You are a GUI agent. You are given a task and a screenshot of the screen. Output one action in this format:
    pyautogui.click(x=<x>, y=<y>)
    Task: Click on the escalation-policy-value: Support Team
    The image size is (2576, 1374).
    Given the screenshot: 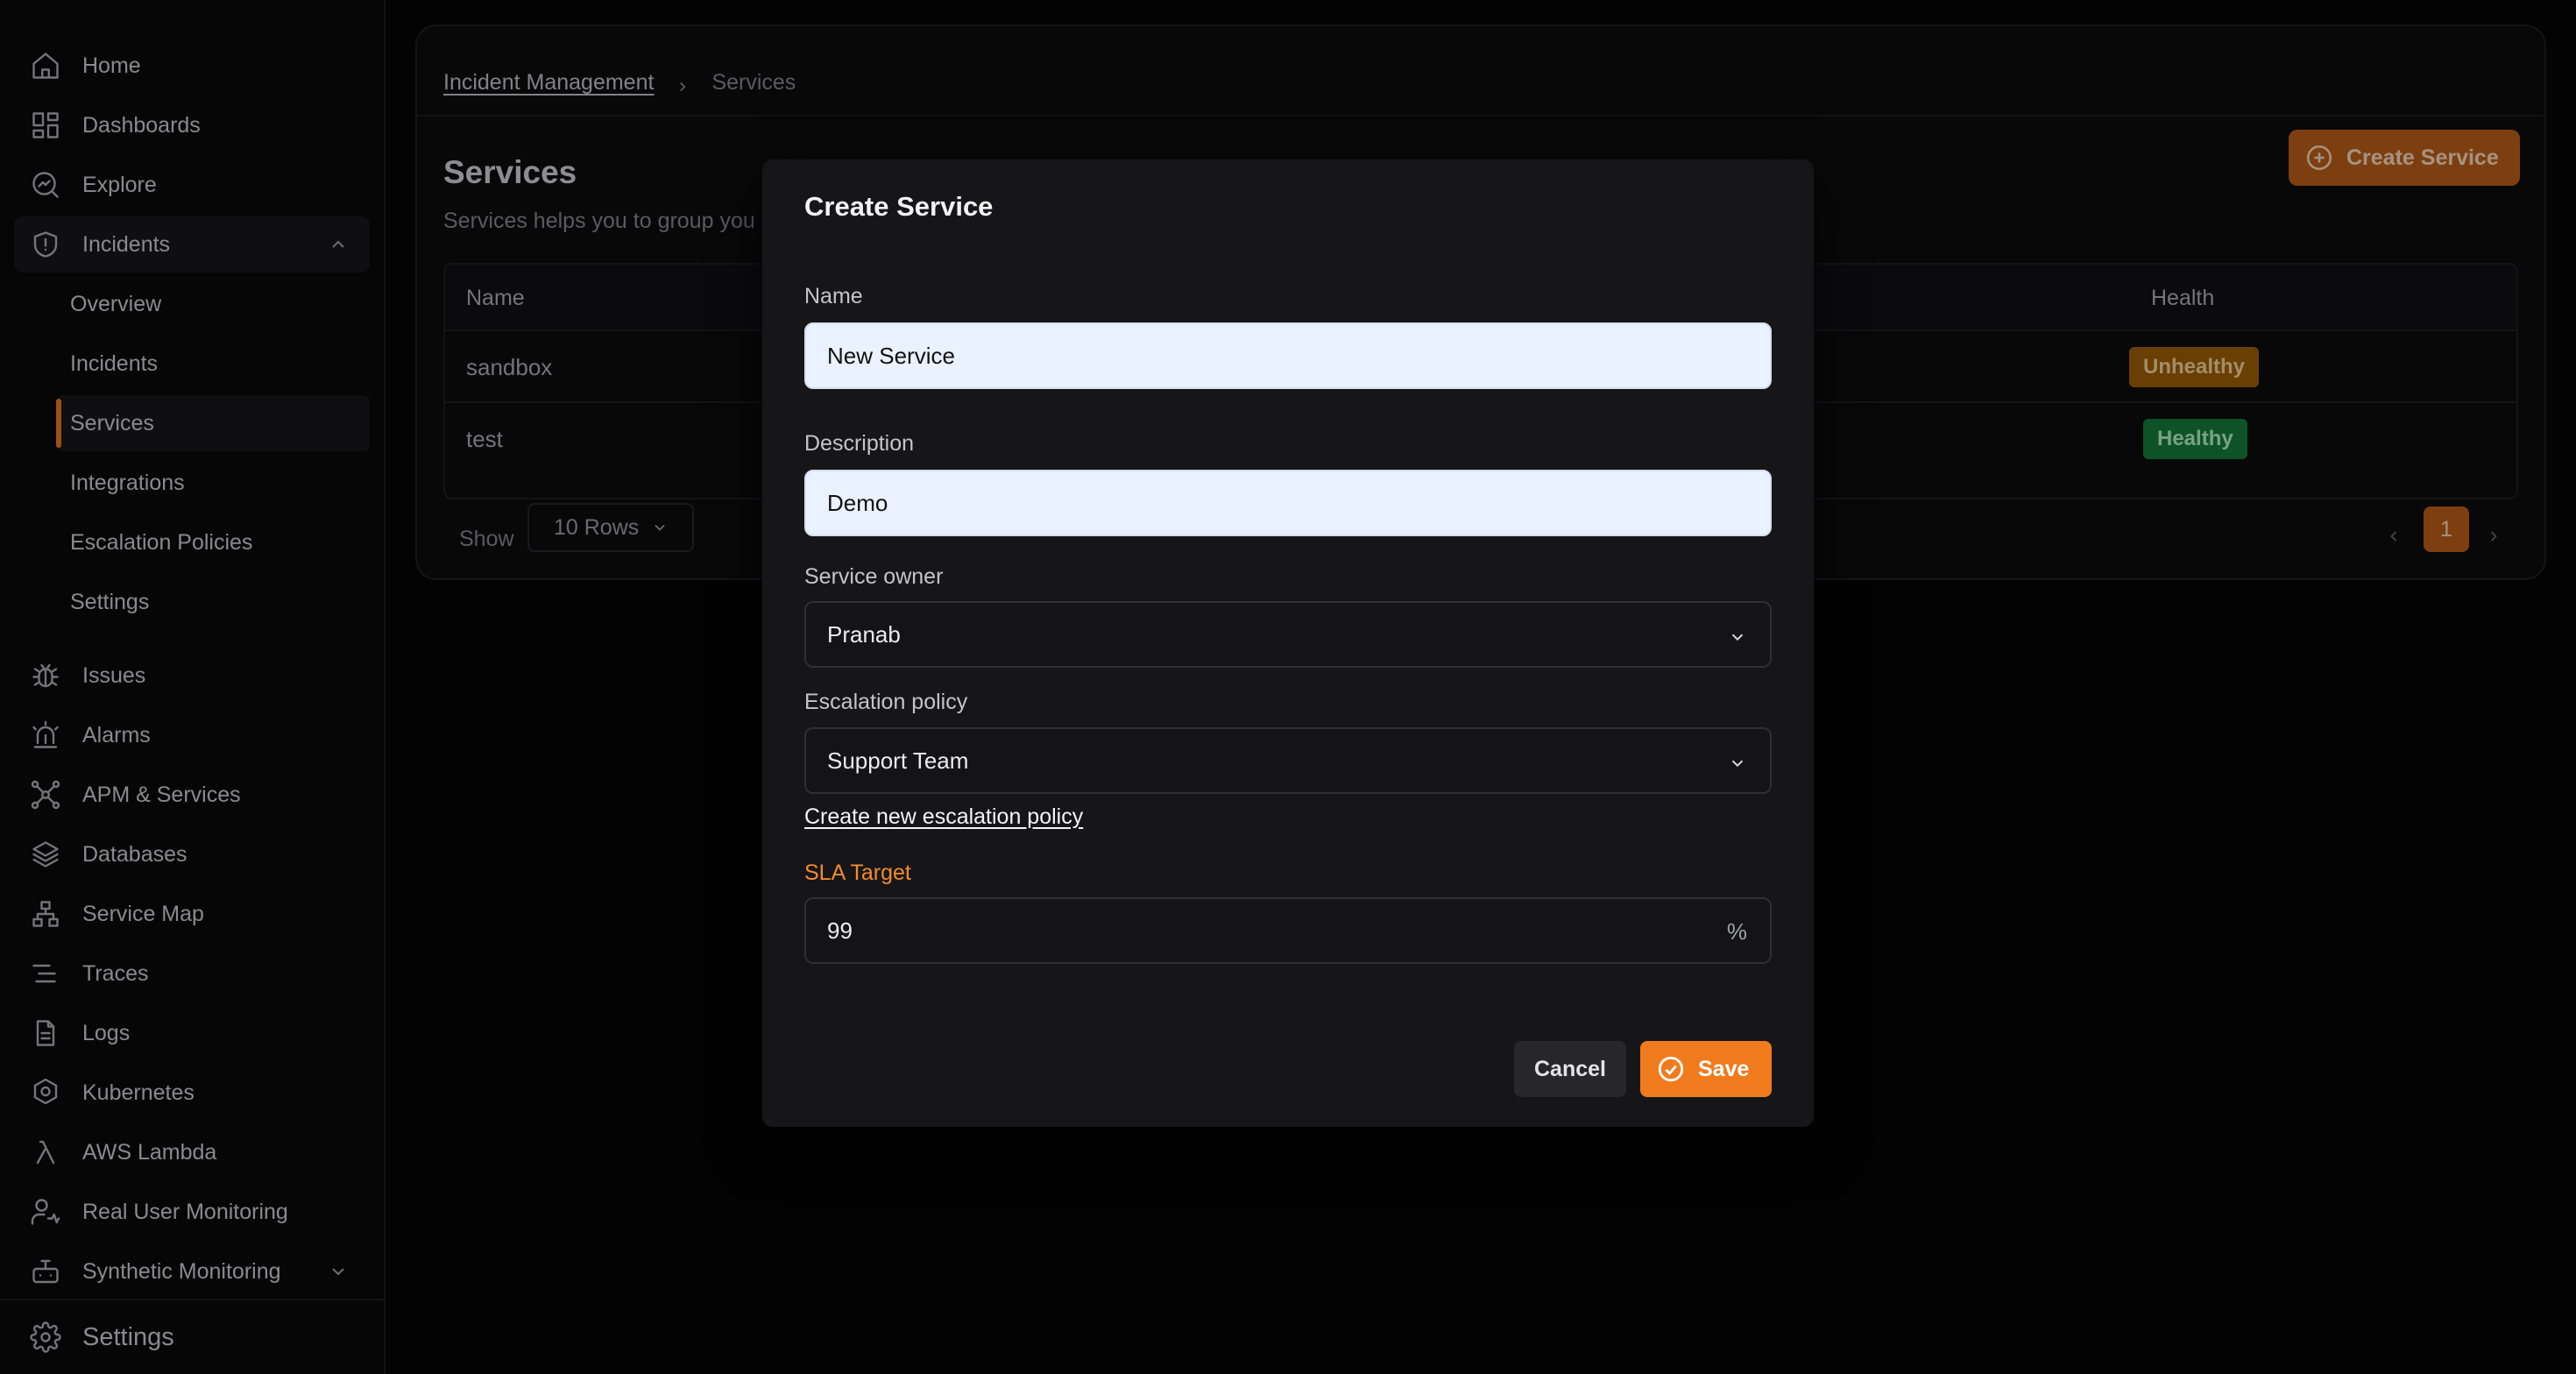 What is the action you would take?
    pyautogui.click(x=898, y=760)
    